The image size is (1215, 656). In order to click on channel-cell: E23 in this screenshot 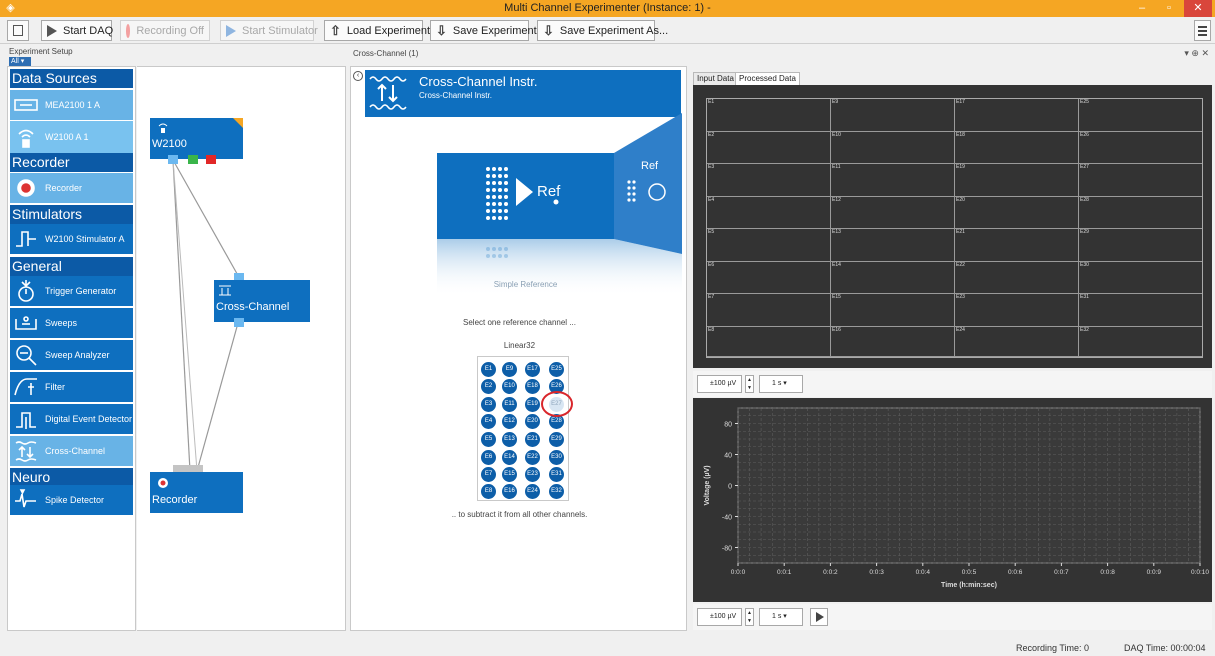, I will do `click(1017, 310)`.